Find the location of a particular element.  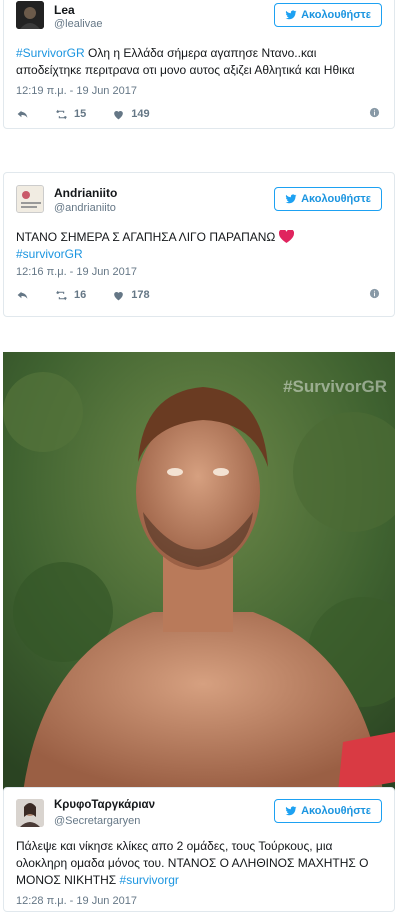

tweet-actions: 16 178 is located at coordinates (198, 295).